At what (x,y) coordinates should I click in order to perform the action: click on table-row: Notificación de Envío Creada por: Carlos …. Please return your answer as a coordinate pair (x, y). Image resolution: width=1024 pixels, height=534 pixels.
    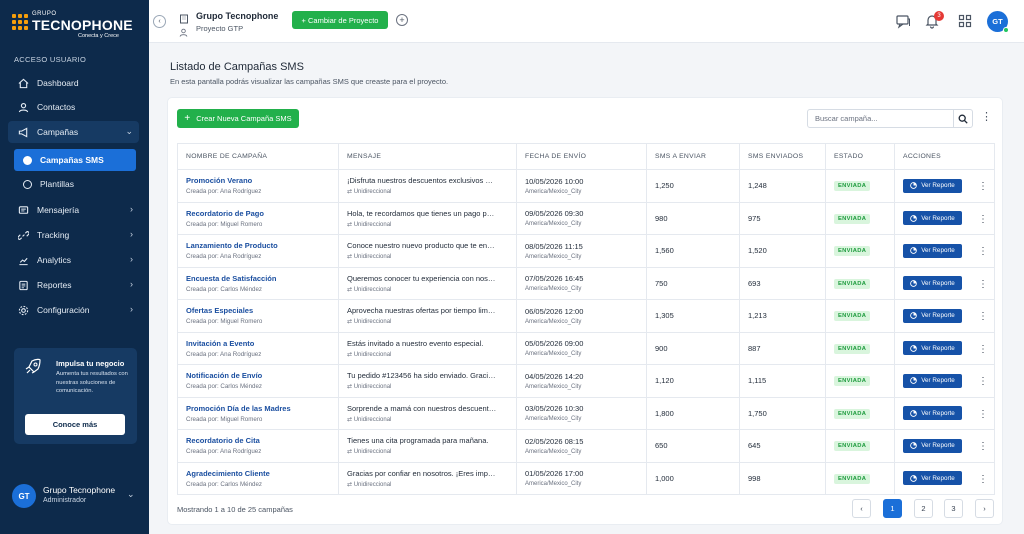
    Looking at the image, I should click on (586, 381).